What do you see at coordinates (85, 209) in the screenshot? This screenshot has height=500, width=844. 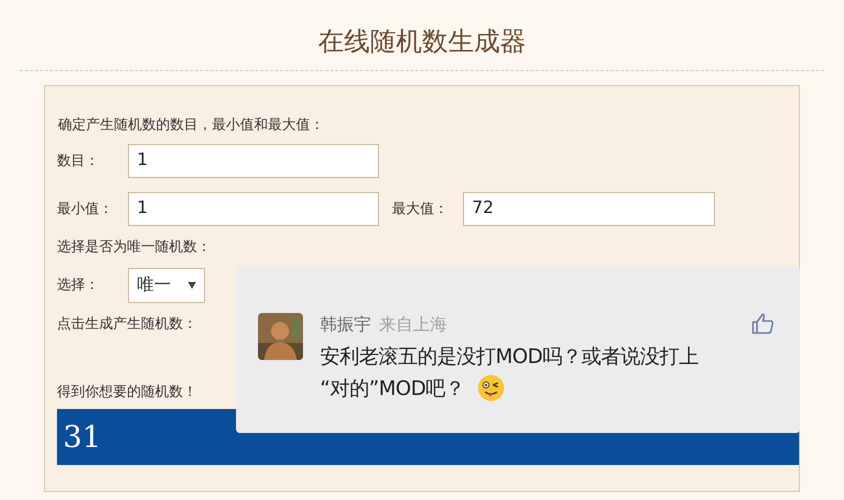 I see `field-label: 最小值：` at bounding box center [85, 209].